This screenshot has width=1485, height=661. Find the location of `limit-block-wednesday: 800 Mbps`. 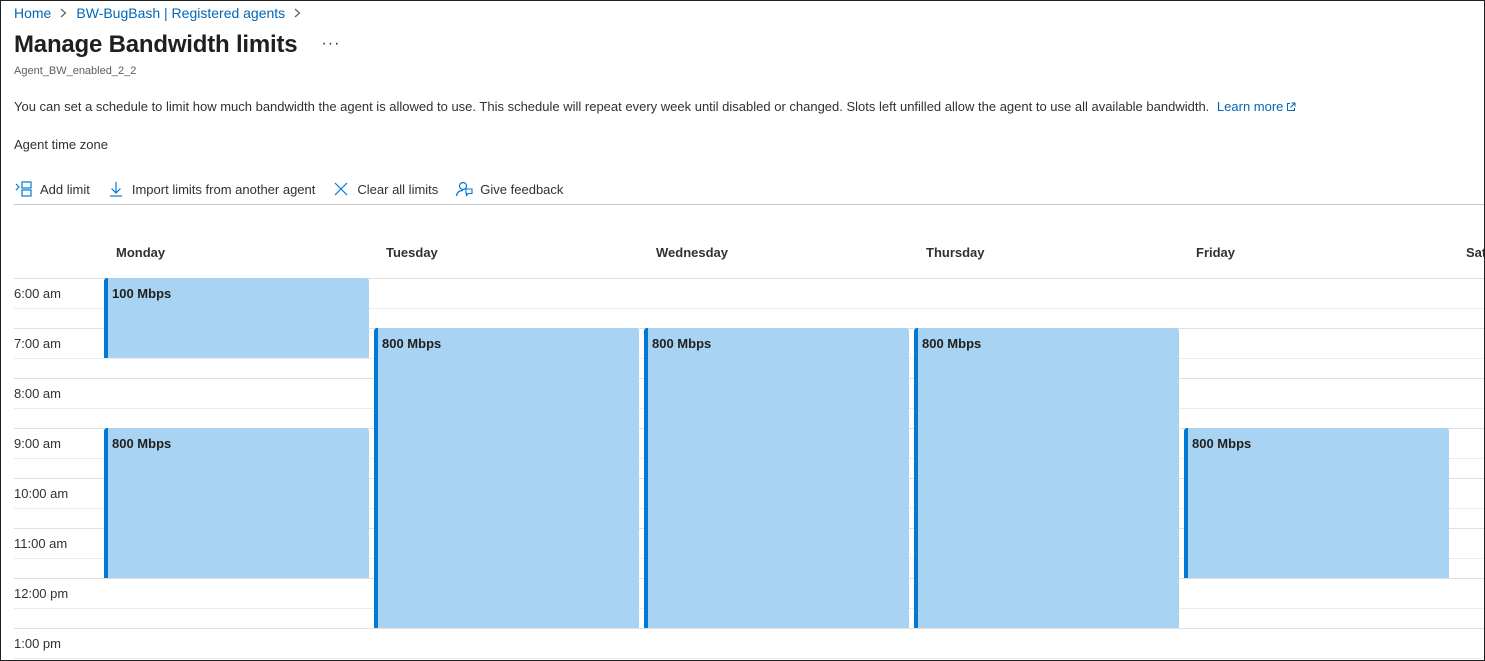

limit-block-wednesday: 800 Mbps is located at coordinates (776, 478).